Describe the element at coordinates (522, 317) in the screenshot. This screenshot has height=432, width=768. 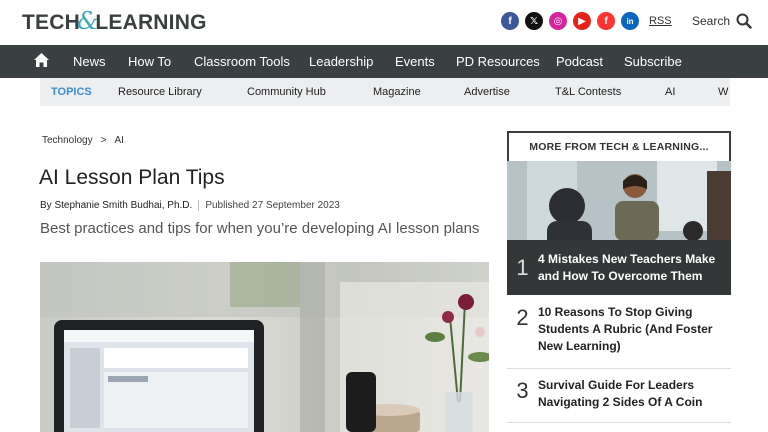
I see `sidebar-item-number: 2` at that location.